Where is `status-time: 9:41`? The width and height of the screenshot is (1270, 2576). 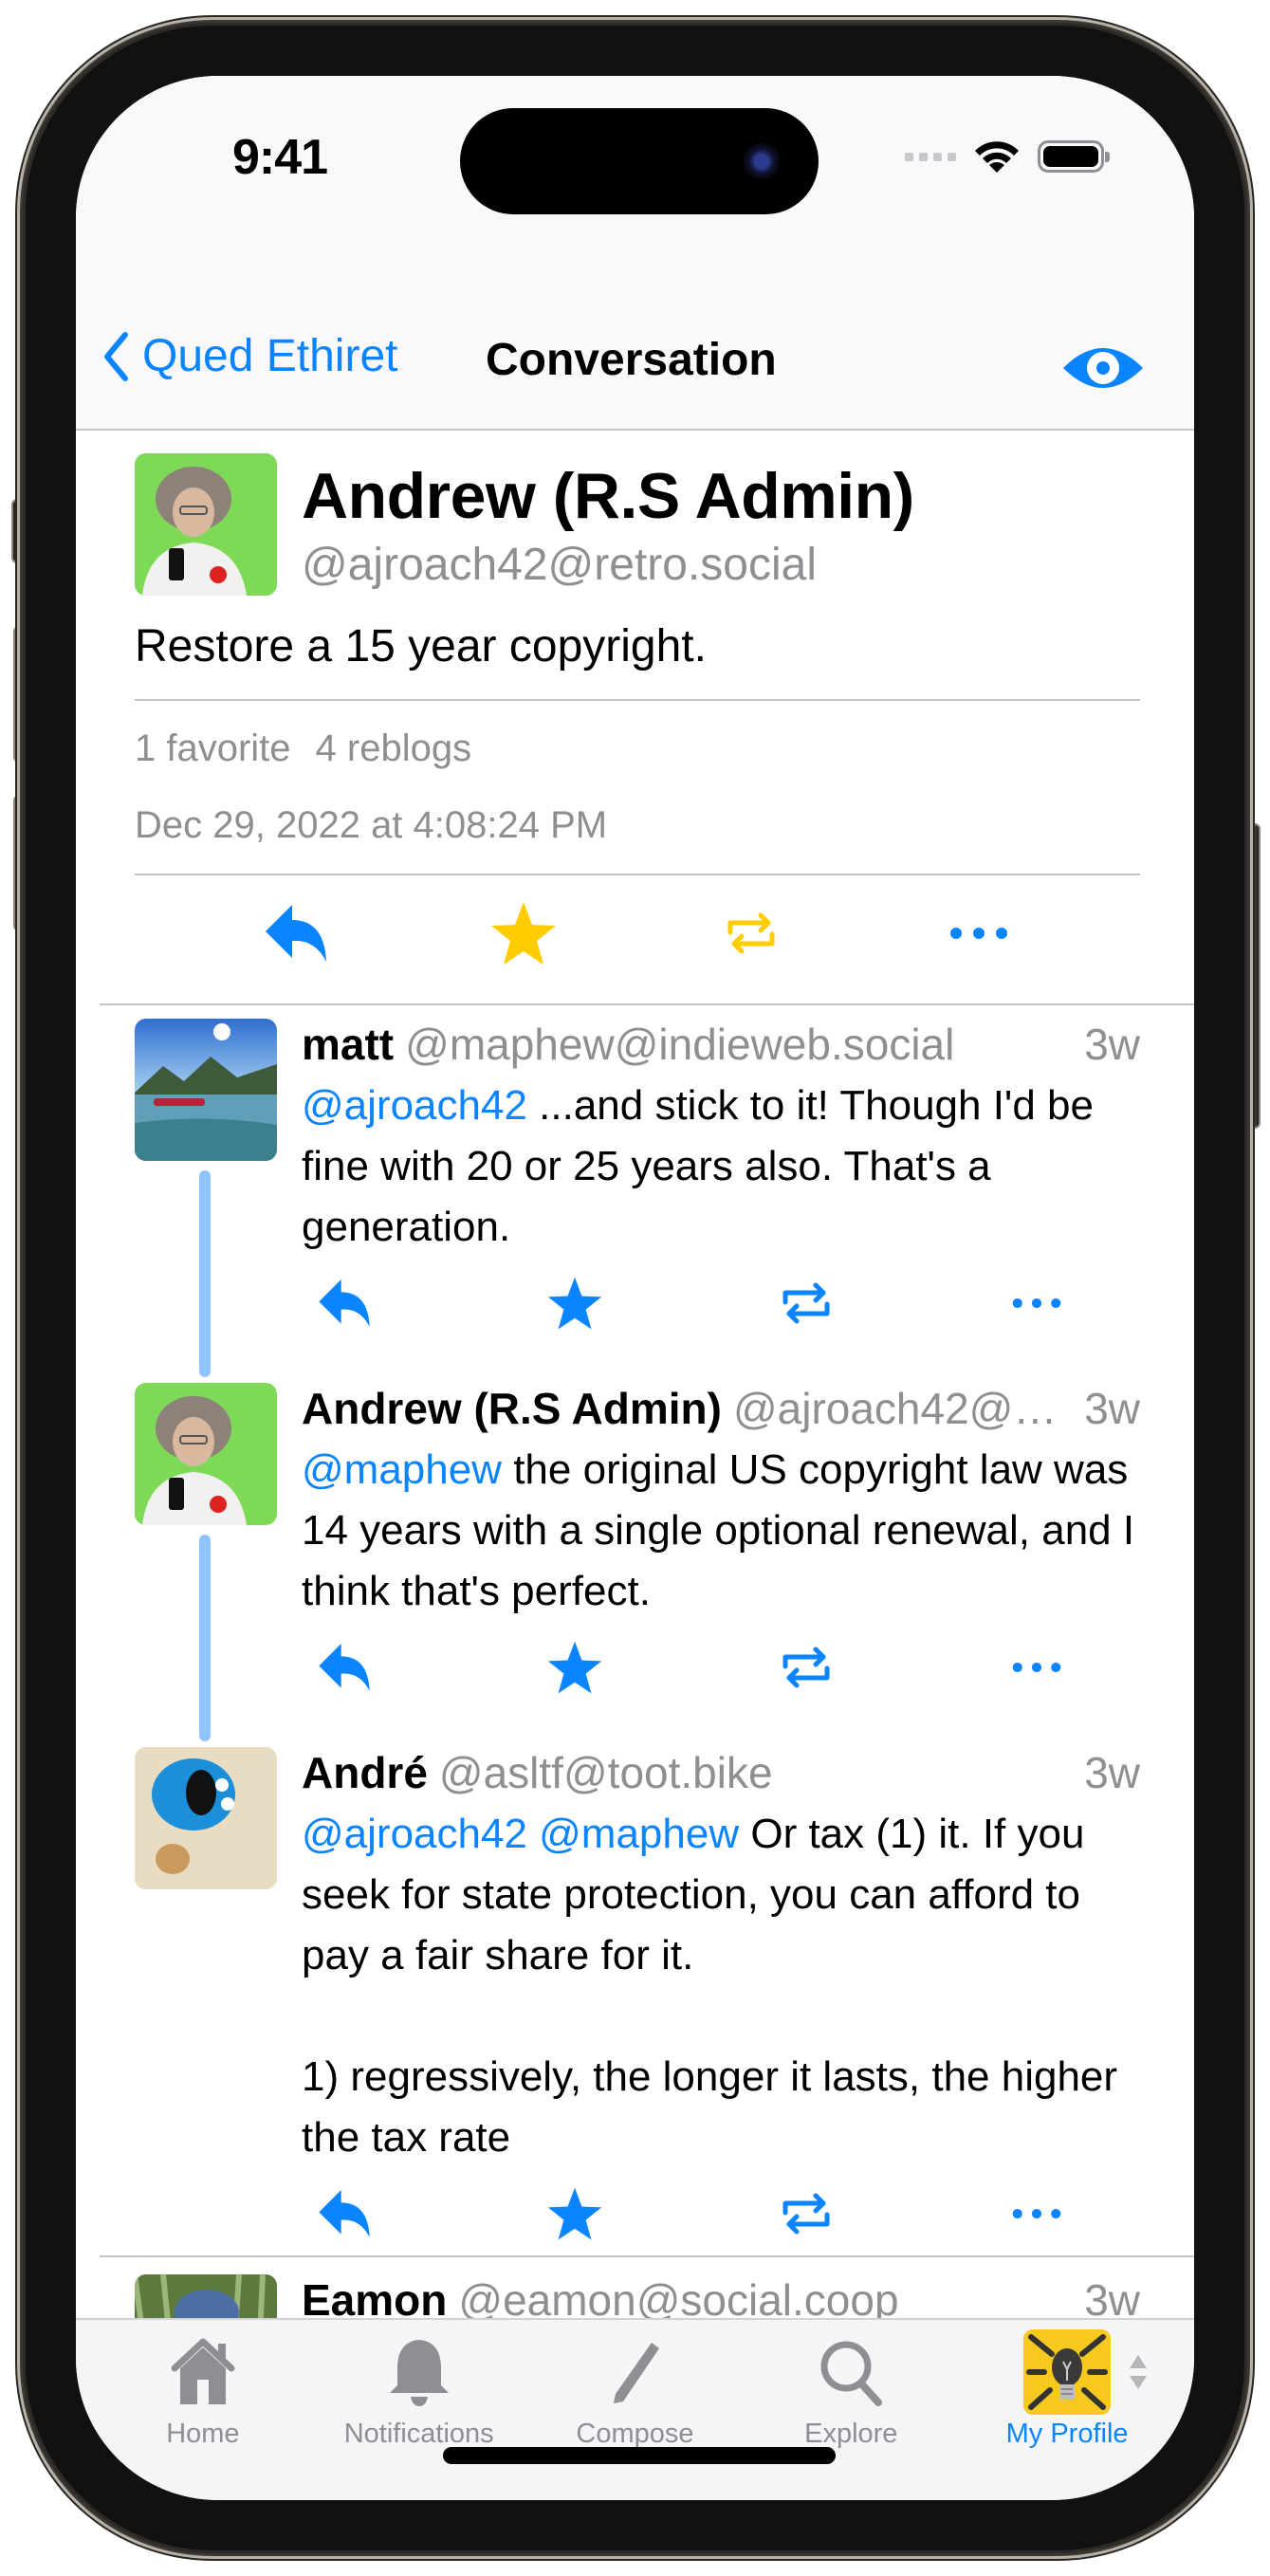
status-time: 9:41 is located at coordinates (280, 157).